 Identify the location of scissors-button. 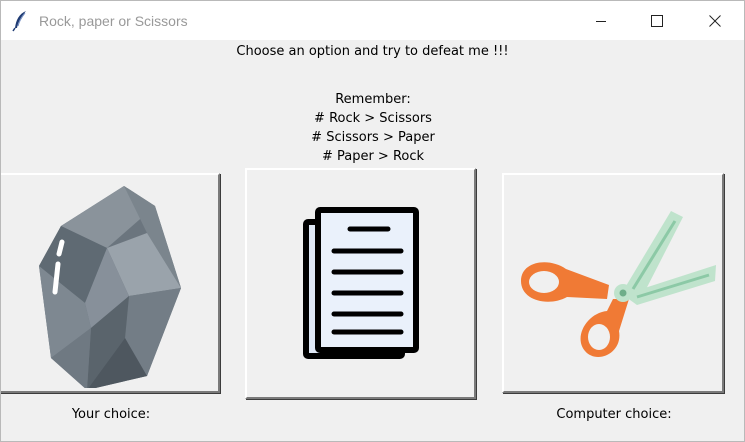
(613, 283).